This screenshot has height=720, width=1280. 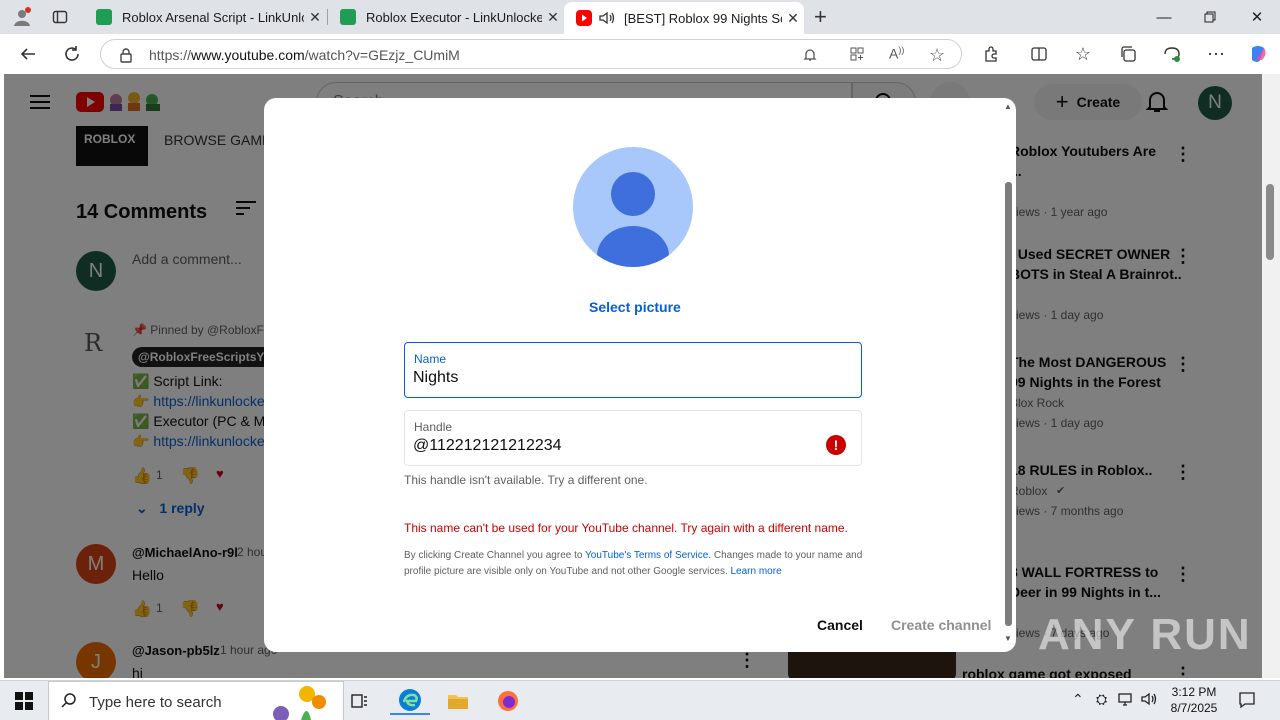 I want to click on taskbar-search: Type here to search, so click(x=196, y=700).